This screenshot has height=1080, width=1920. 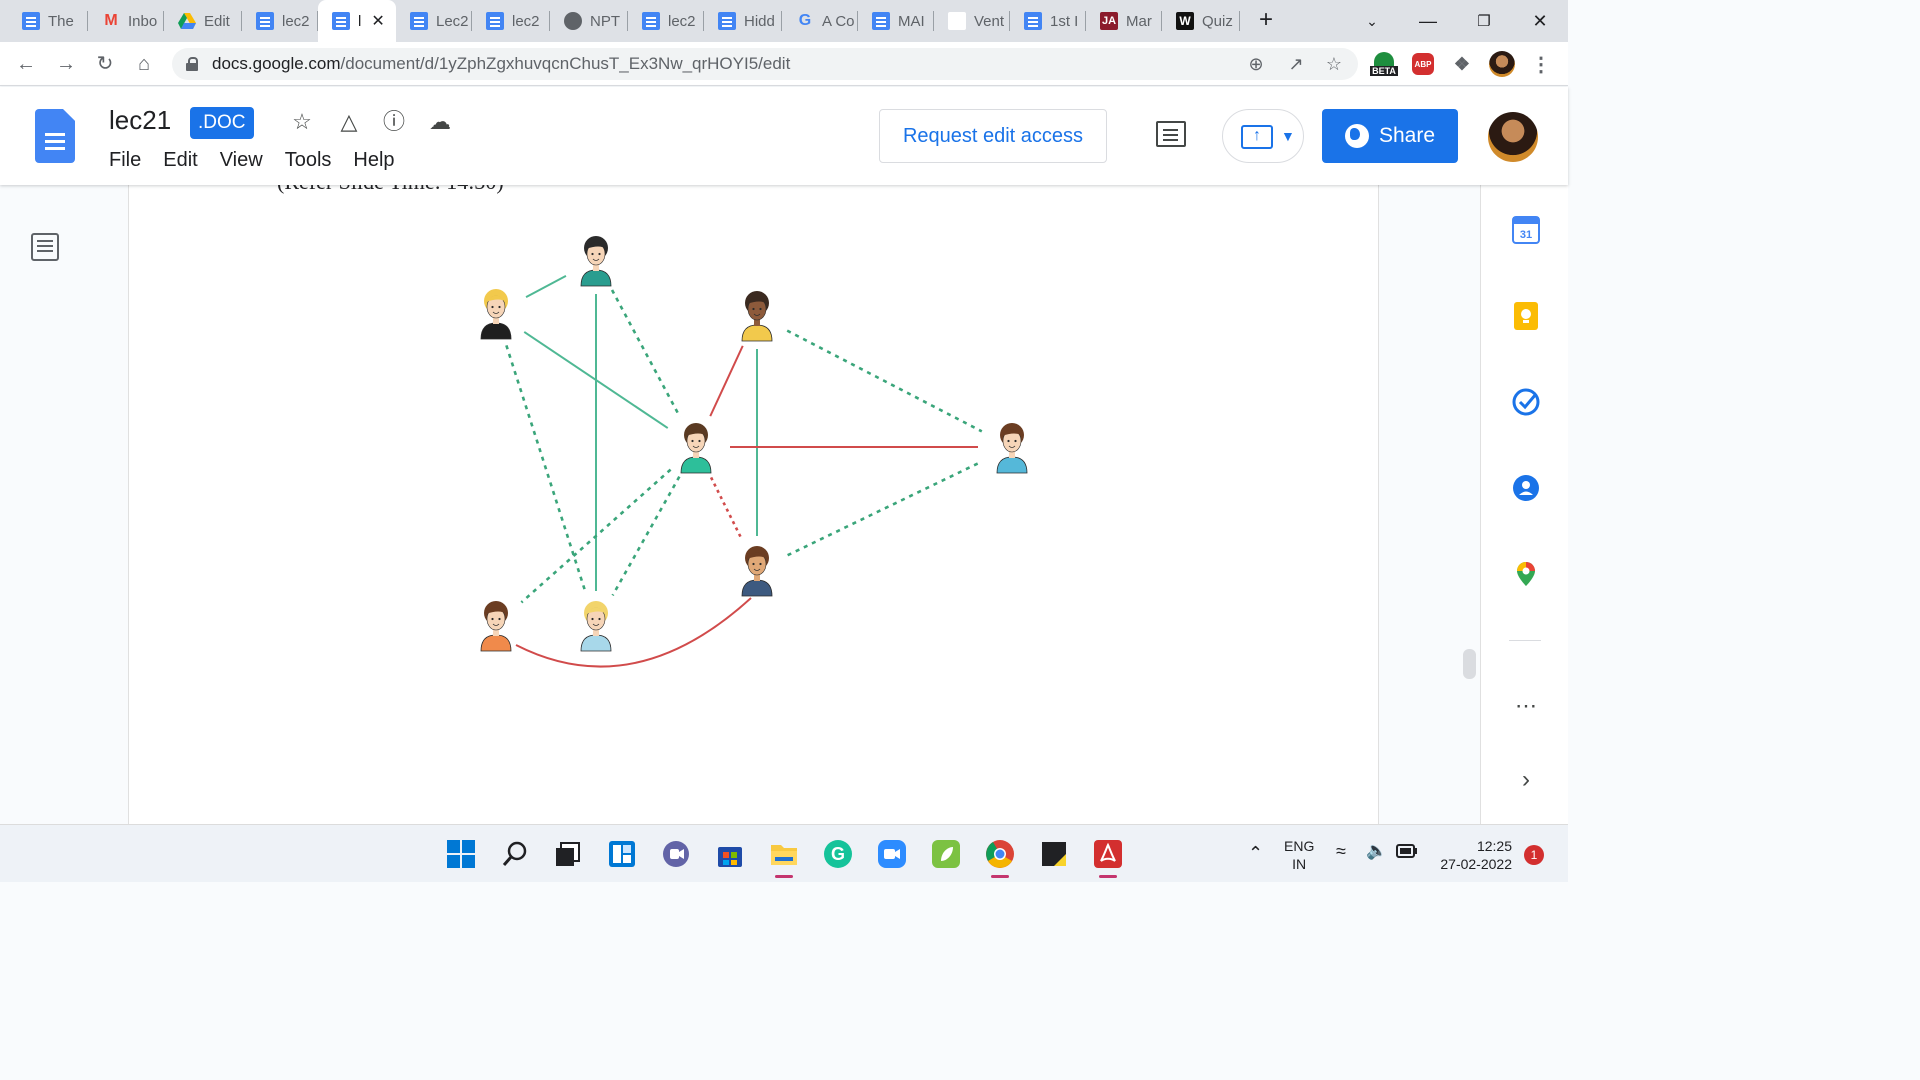 I want to click on account-avatar, so click(x=1513, y=137).